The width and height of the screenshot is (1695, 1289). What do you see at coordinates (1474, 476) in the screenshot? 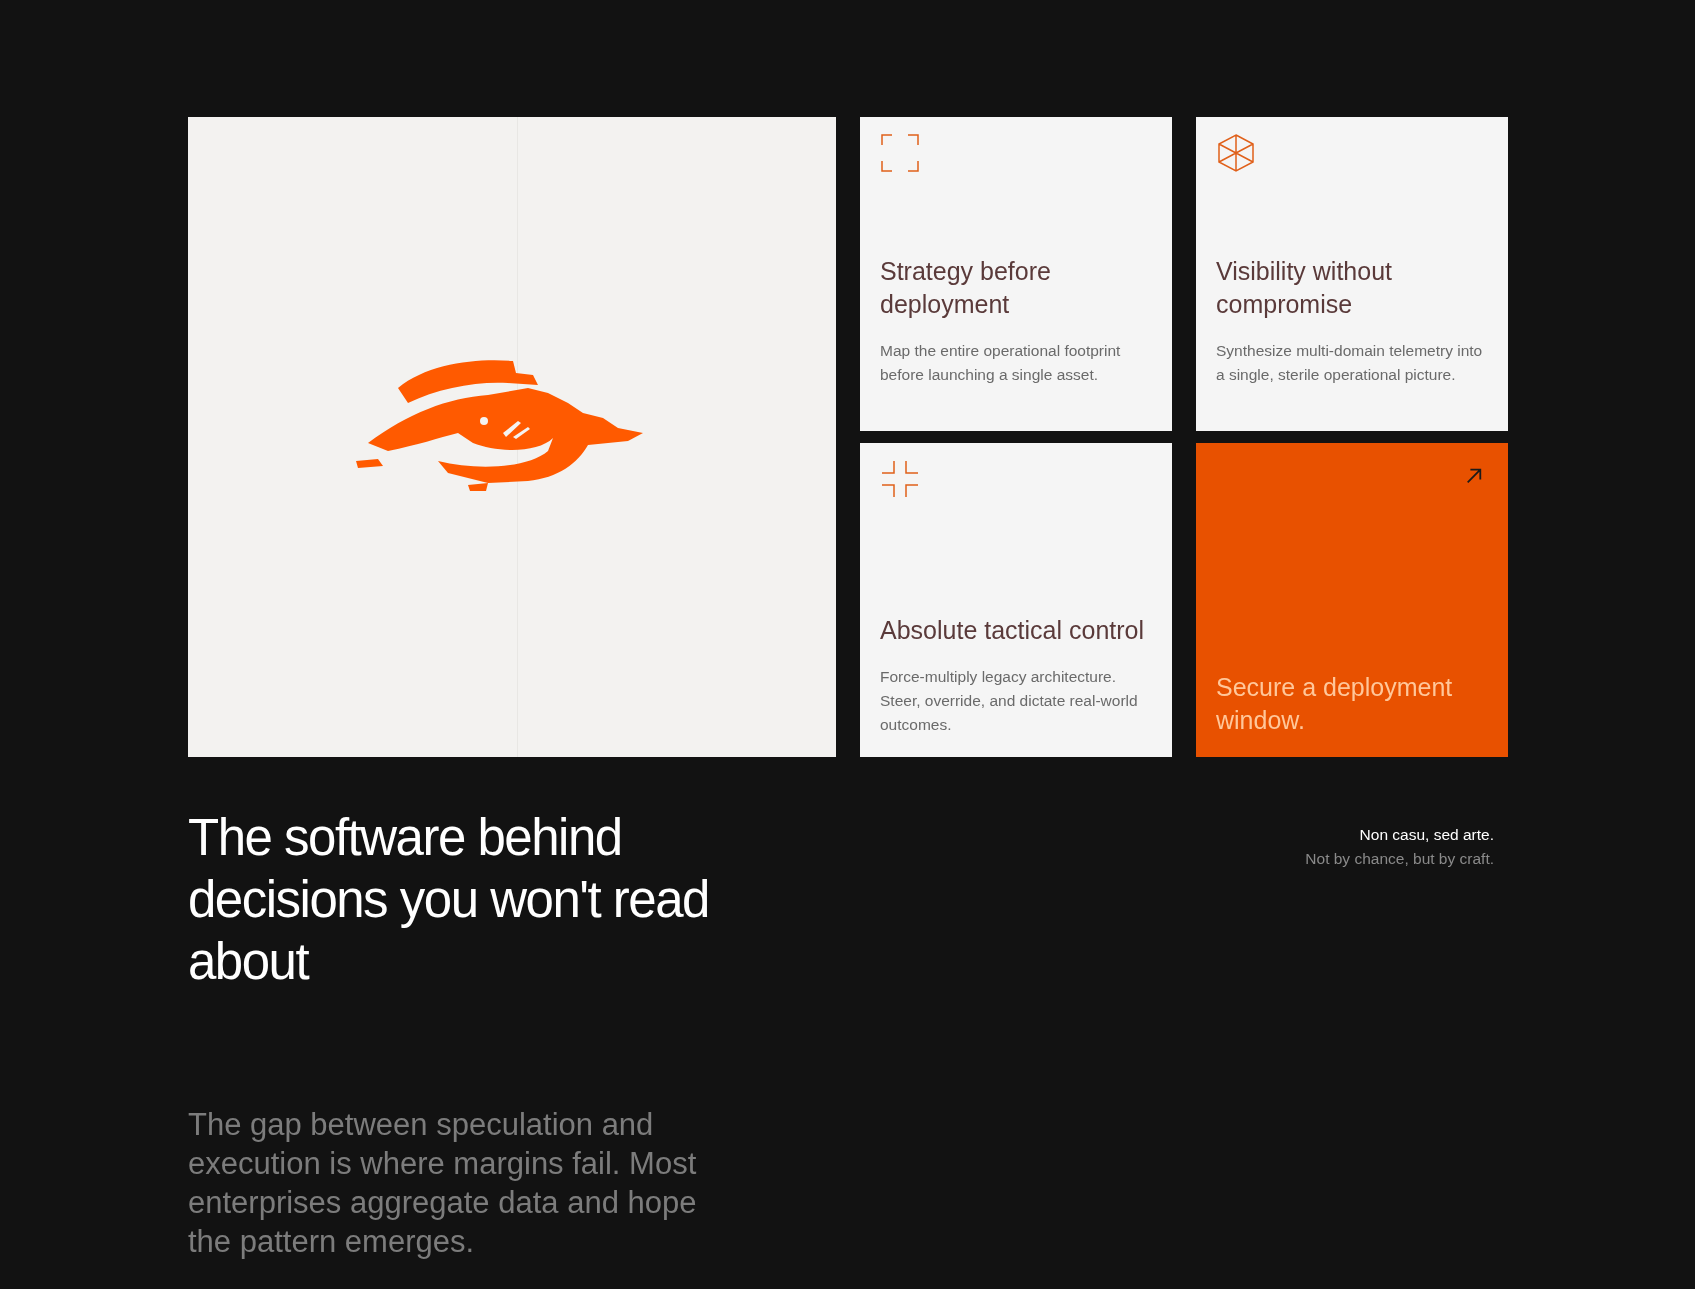
I see `arrow-icon` at bounding box center [1474, 476].